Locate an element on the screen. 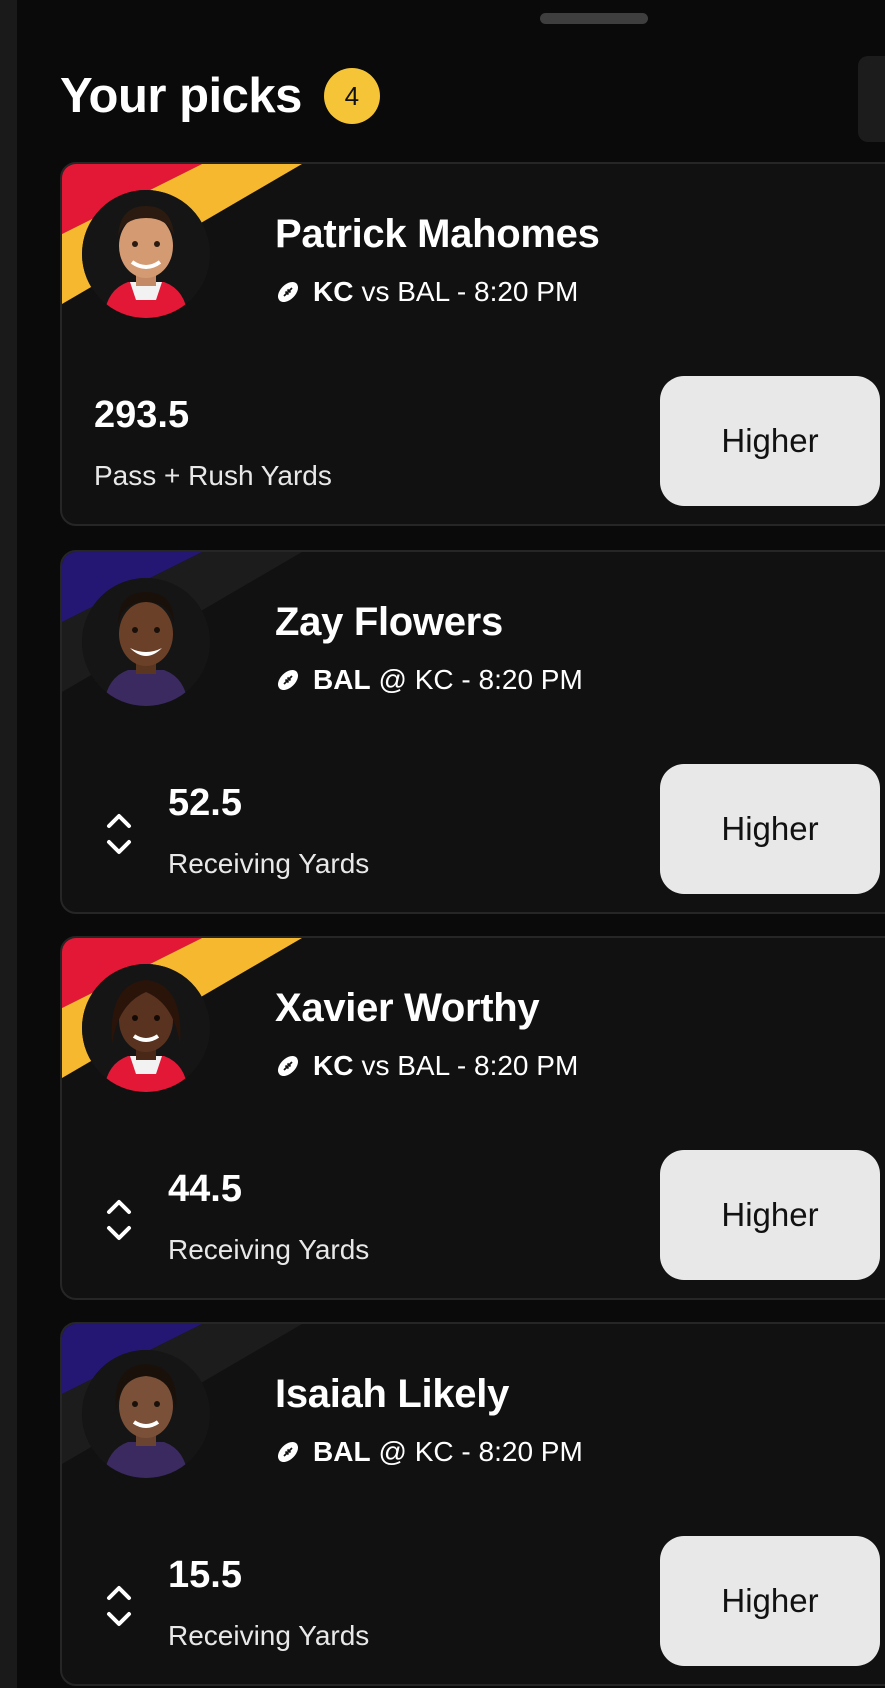  line-value: 15.5 is located at coordinates (205, 1575).